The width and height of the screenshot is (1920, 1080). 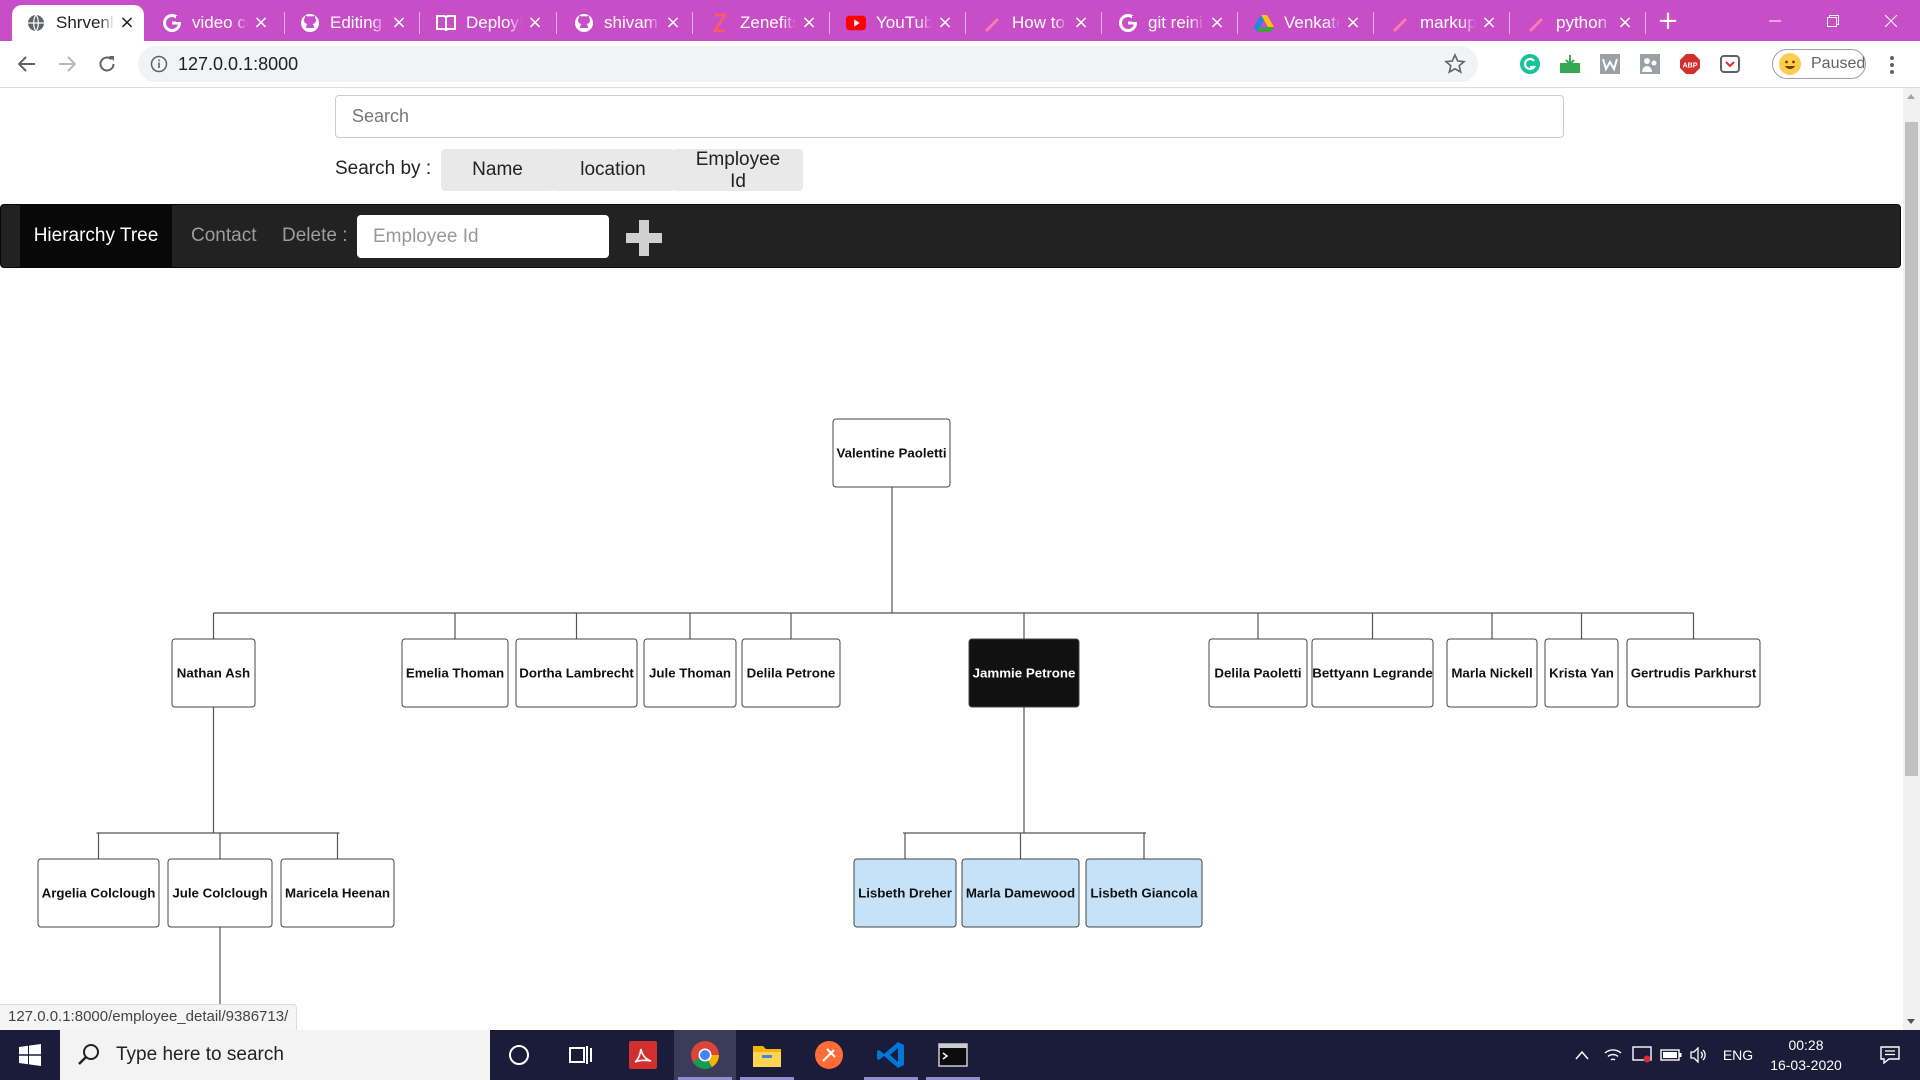 What do you see at coordinates (1892, 65) in the screenshot?
I see `kebab-menu-icon` at bounding box center [1892, 65].